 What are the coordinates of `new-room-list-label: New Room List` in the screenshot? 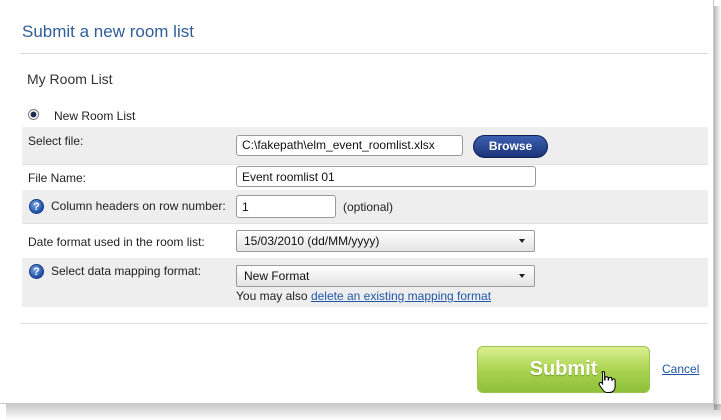 It's located at (95, 116).